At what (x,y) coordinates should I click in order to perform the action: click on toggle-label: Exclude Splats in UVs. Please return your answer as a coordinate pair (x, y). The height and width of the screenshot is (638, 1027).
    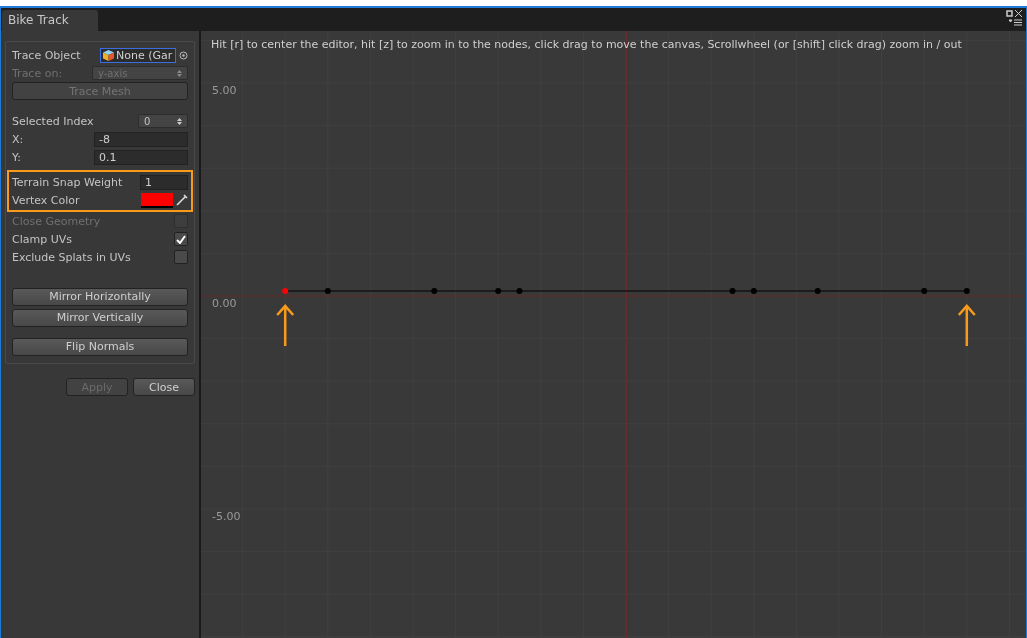
    Looking at the image, I should click on (71, 257).